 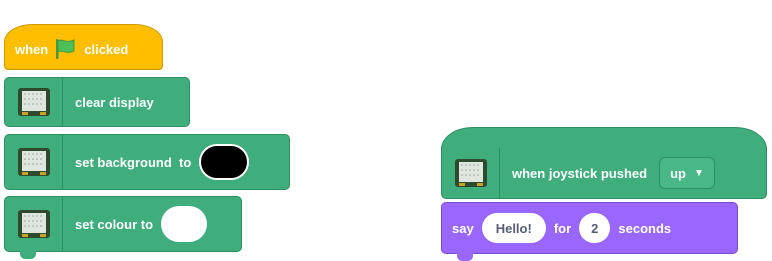 I want to click on set-colour-label: set colour to, so click(x=114, y=224).